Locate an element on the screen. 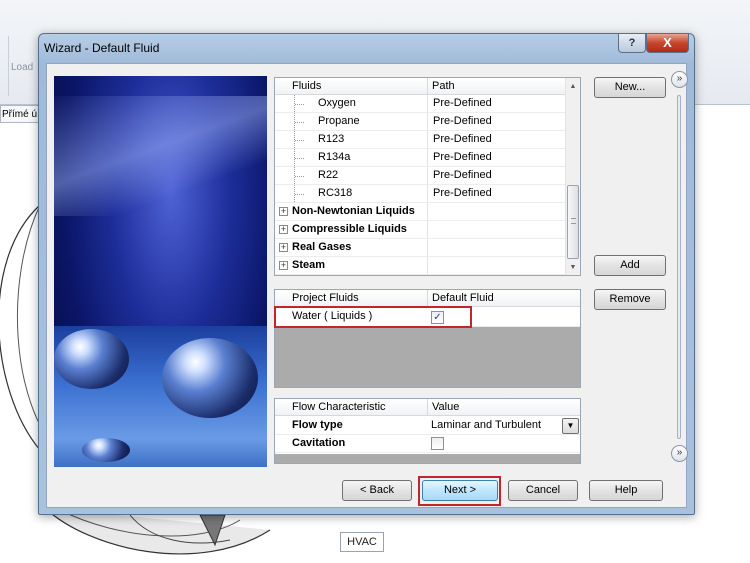 The image size is (750, 563). collapse-bottom-button: » is located at coordinates (679, 453).